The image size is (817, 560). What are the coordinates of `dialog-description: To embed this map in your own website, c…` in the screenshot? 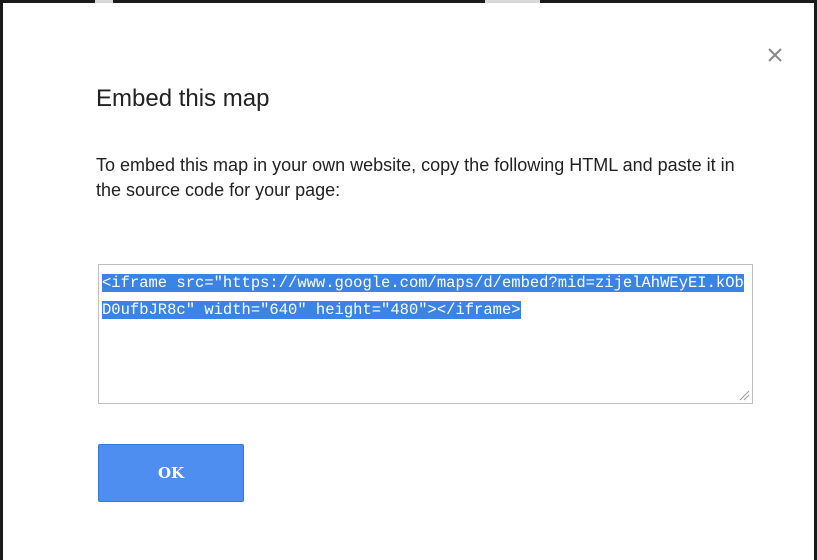 It's located at (415, 177).